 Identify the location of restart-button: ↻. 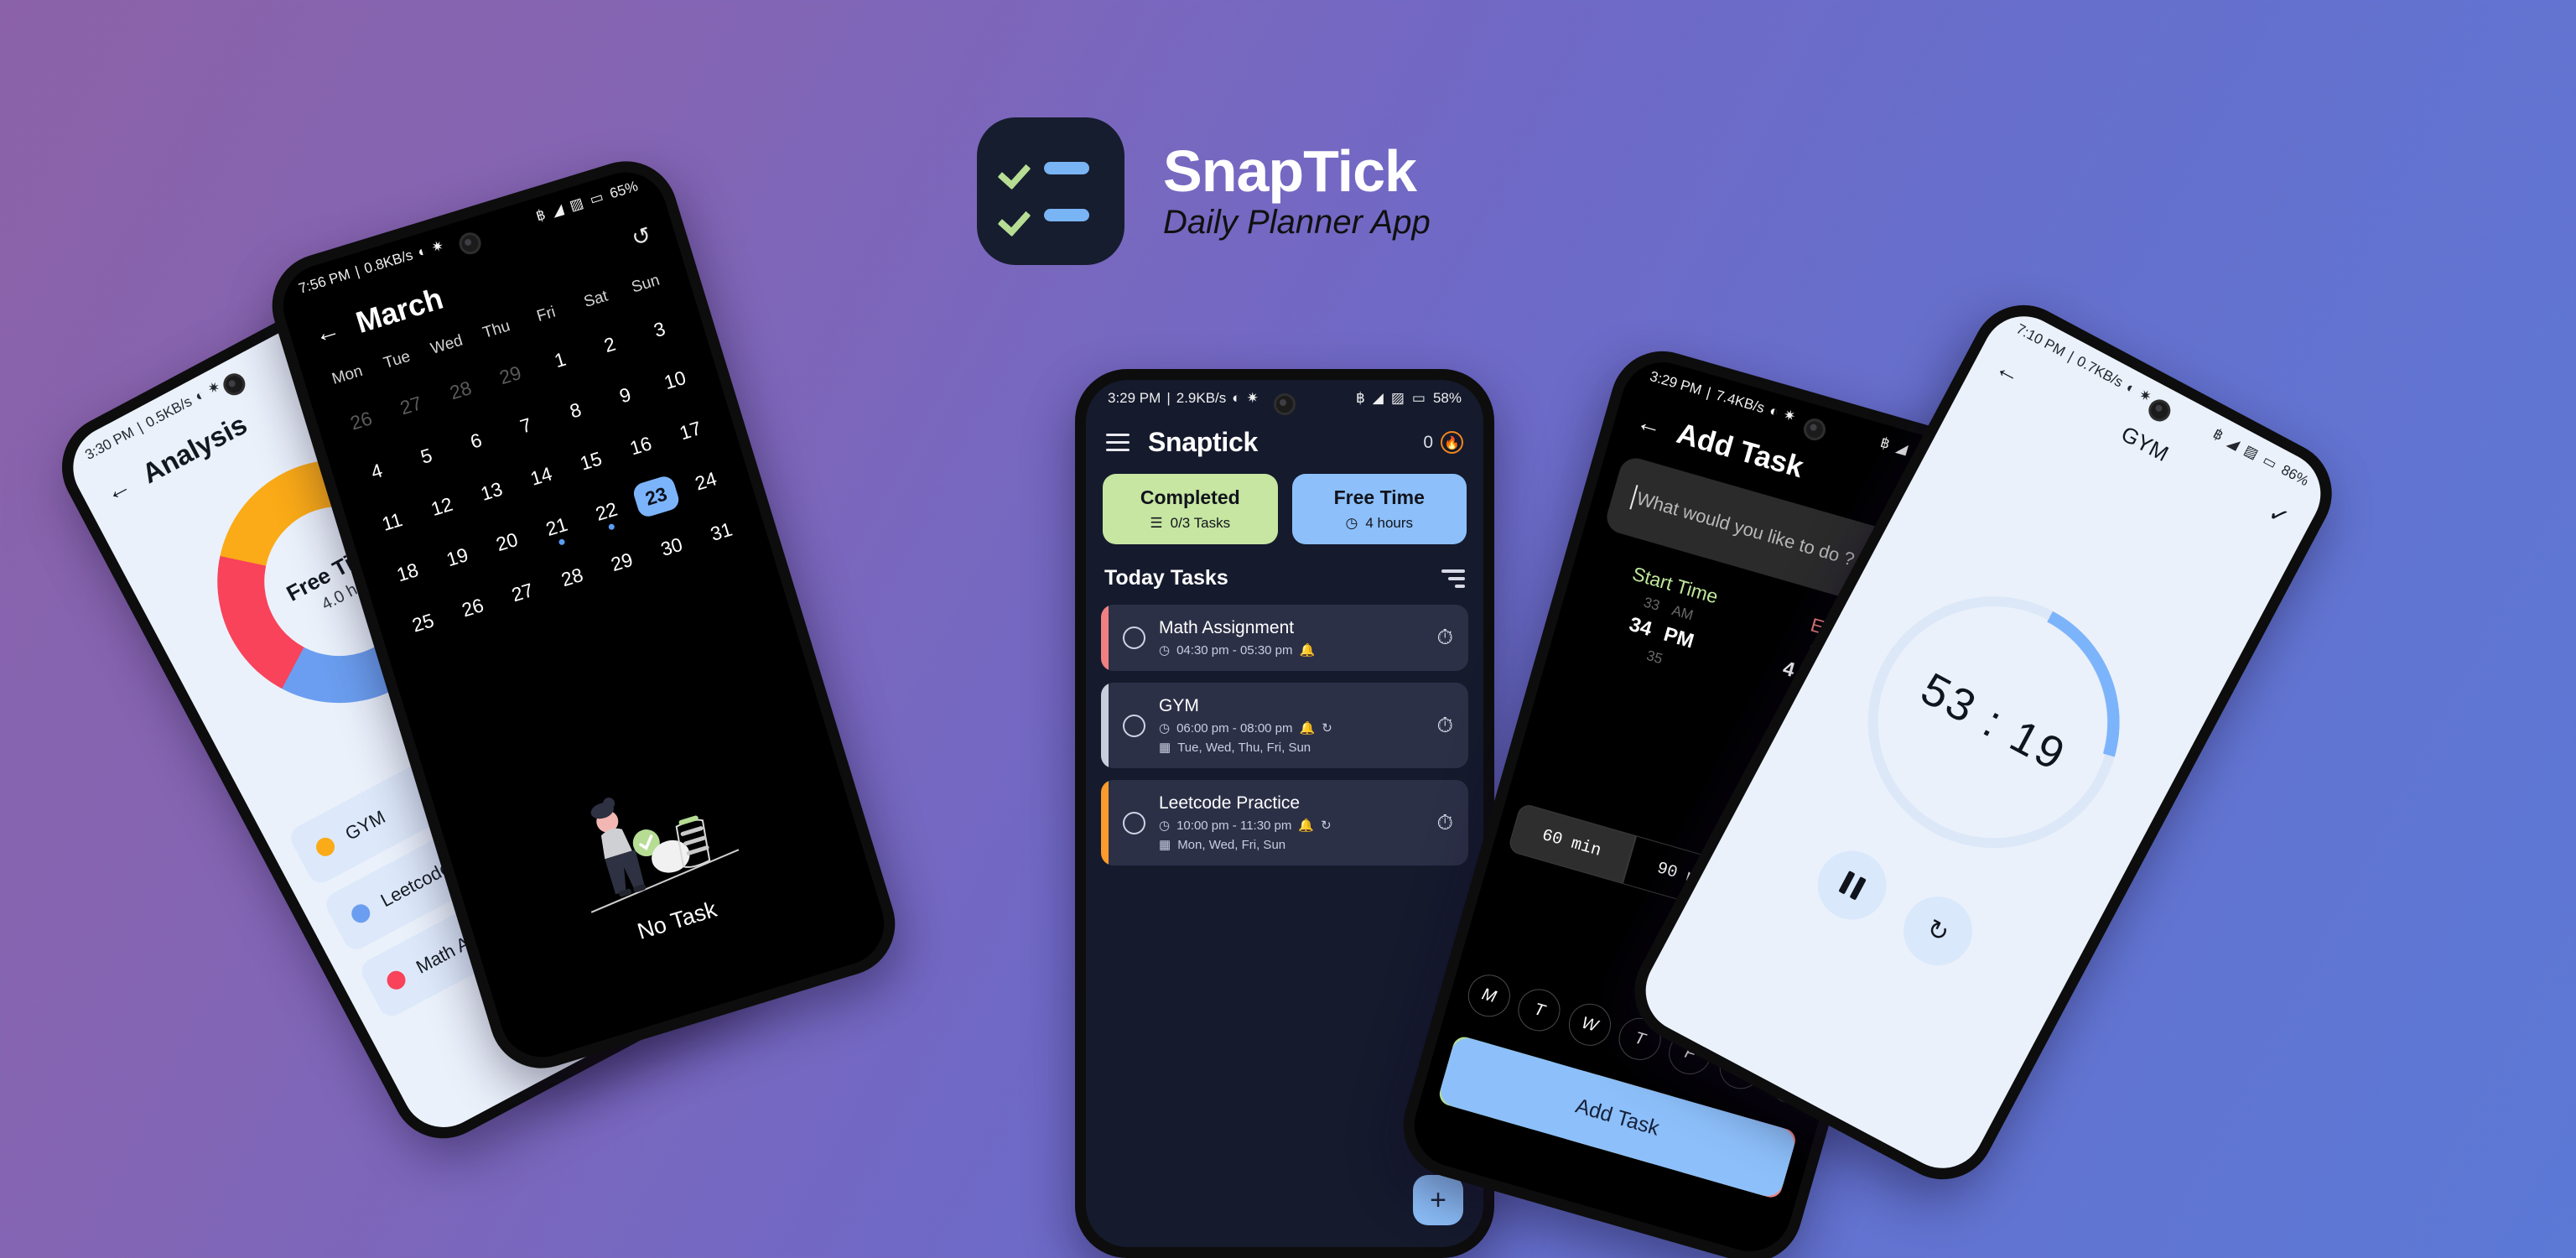
(1938, 931).